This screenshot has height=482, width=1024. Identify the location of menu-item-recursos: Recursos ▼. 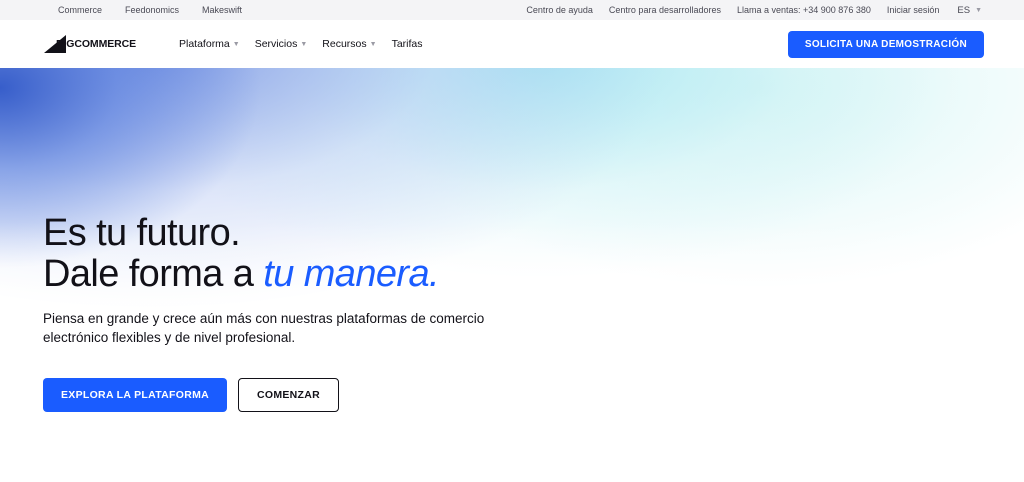
(349, 44).